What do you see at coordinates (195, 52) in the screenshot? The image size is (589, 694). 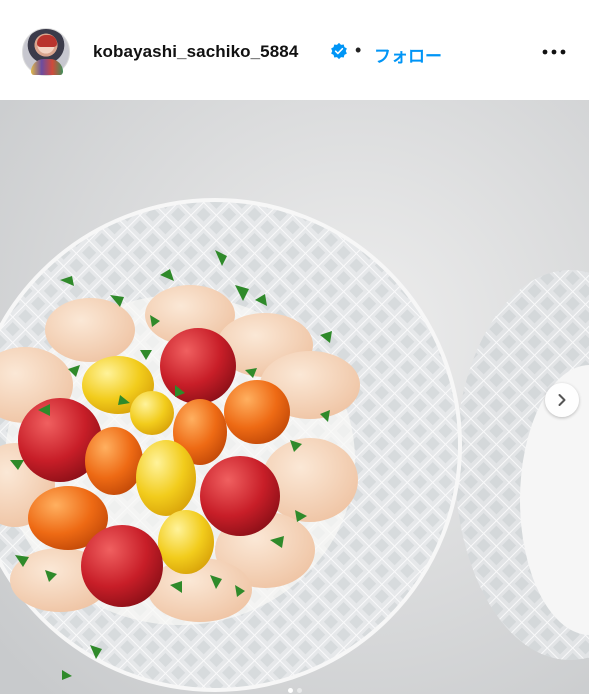 I see `username-link: kobayashi_sachiko_5884` at bounding box center [195, 52].